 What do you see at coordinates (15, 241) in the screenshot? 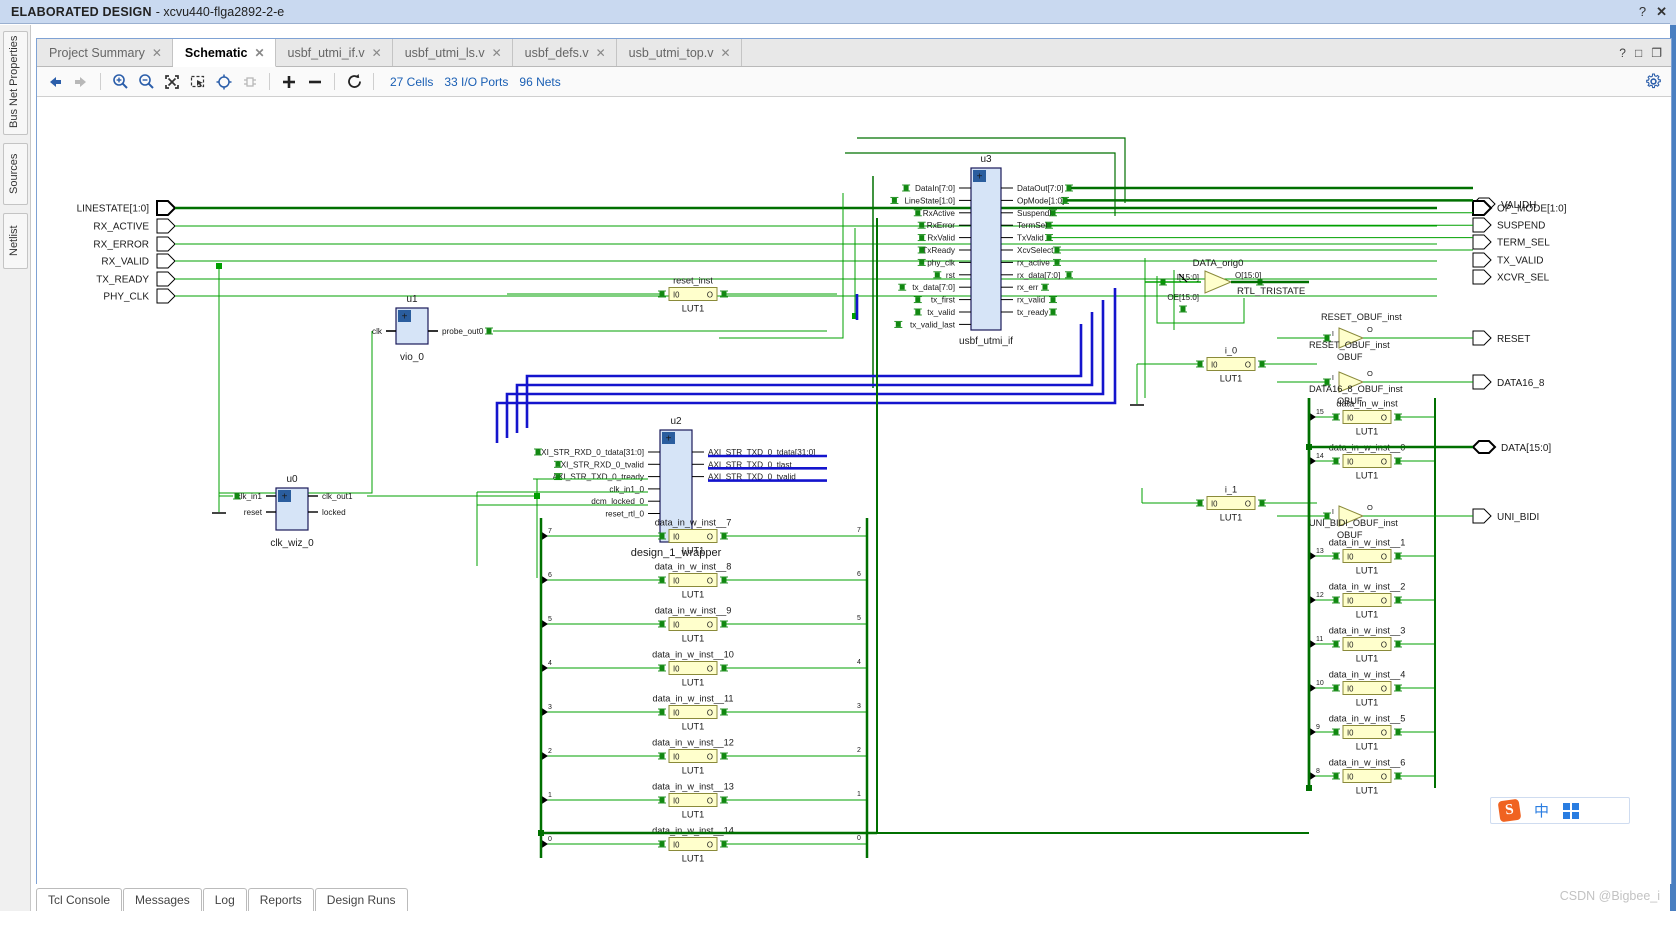
I see `sidebar-item-netlist: Netlist` at bounding box center [15, 241].